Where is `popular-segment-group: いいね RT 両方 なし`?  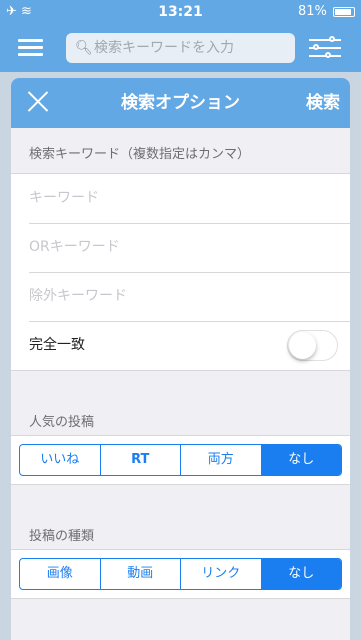 popular-segment-group: いいね RT 両方 なし is located at coordinates (180, 460).